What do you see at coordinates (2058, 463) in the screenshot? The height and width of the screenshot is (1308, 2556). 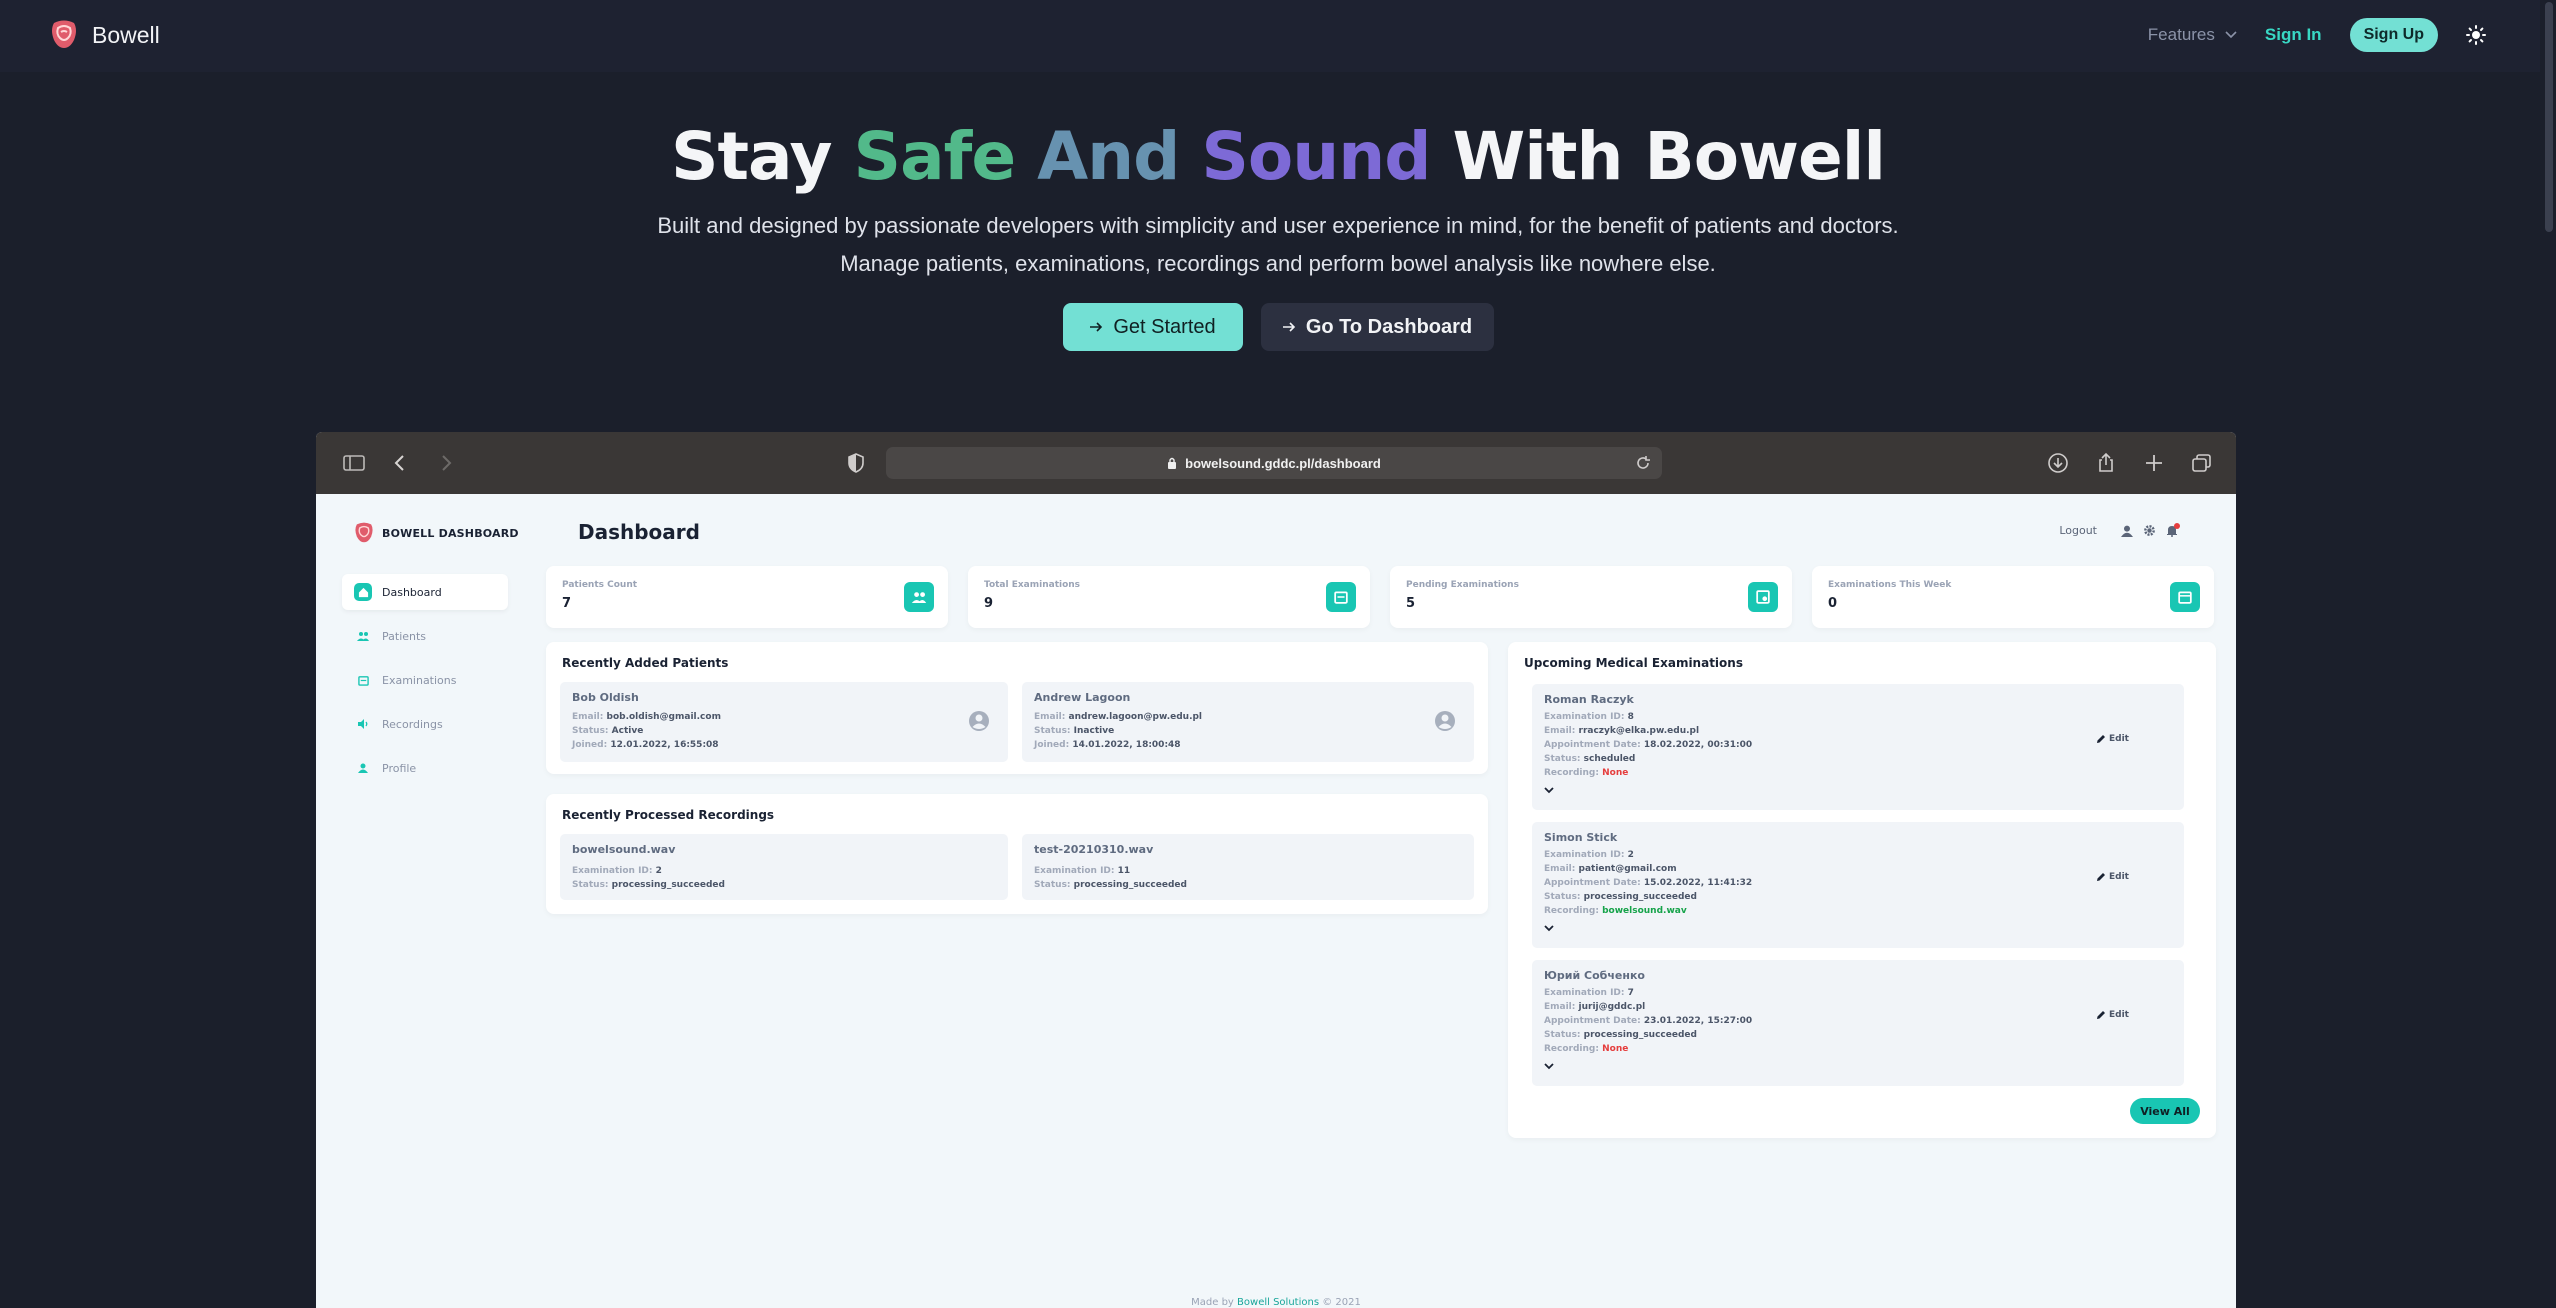 I see `download-icon` at bounding box center [2058, 463].